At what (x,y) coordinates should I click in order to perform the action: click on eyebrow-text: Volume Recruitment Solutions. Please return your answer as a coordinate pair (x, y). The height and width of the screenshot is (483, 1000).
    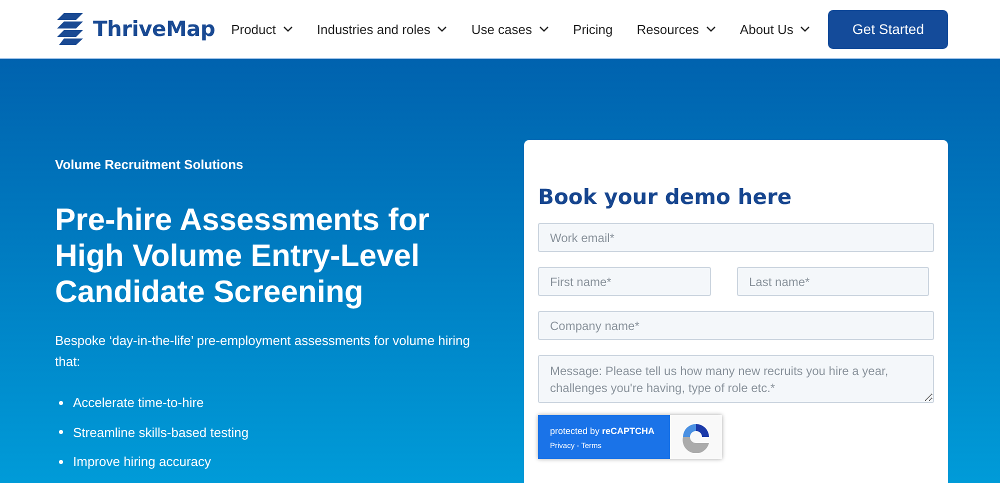
    Looking at the image, I should click on (149, 164).